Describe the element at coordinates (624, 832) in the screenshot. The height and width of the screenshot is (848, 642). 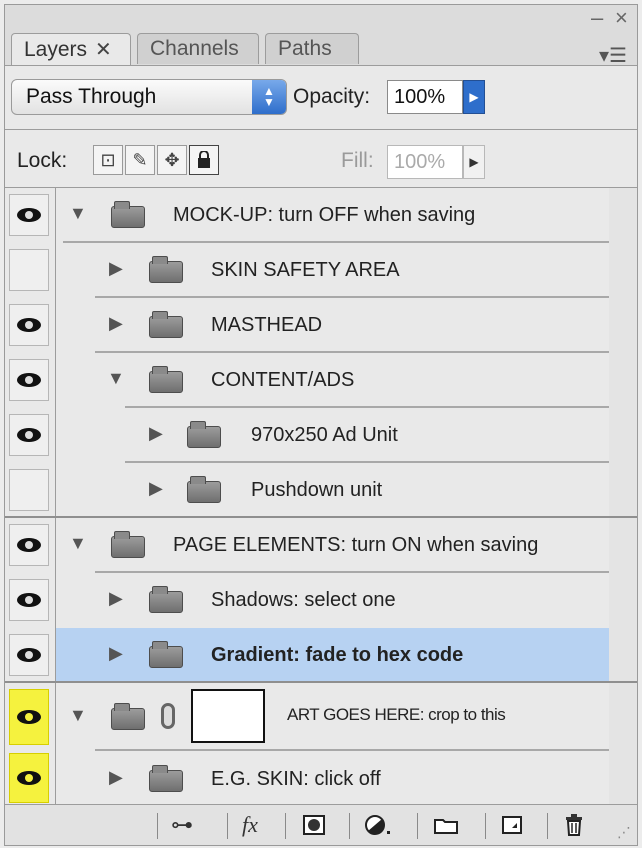
I see `resize-grip-icon: ⋰` at that location.